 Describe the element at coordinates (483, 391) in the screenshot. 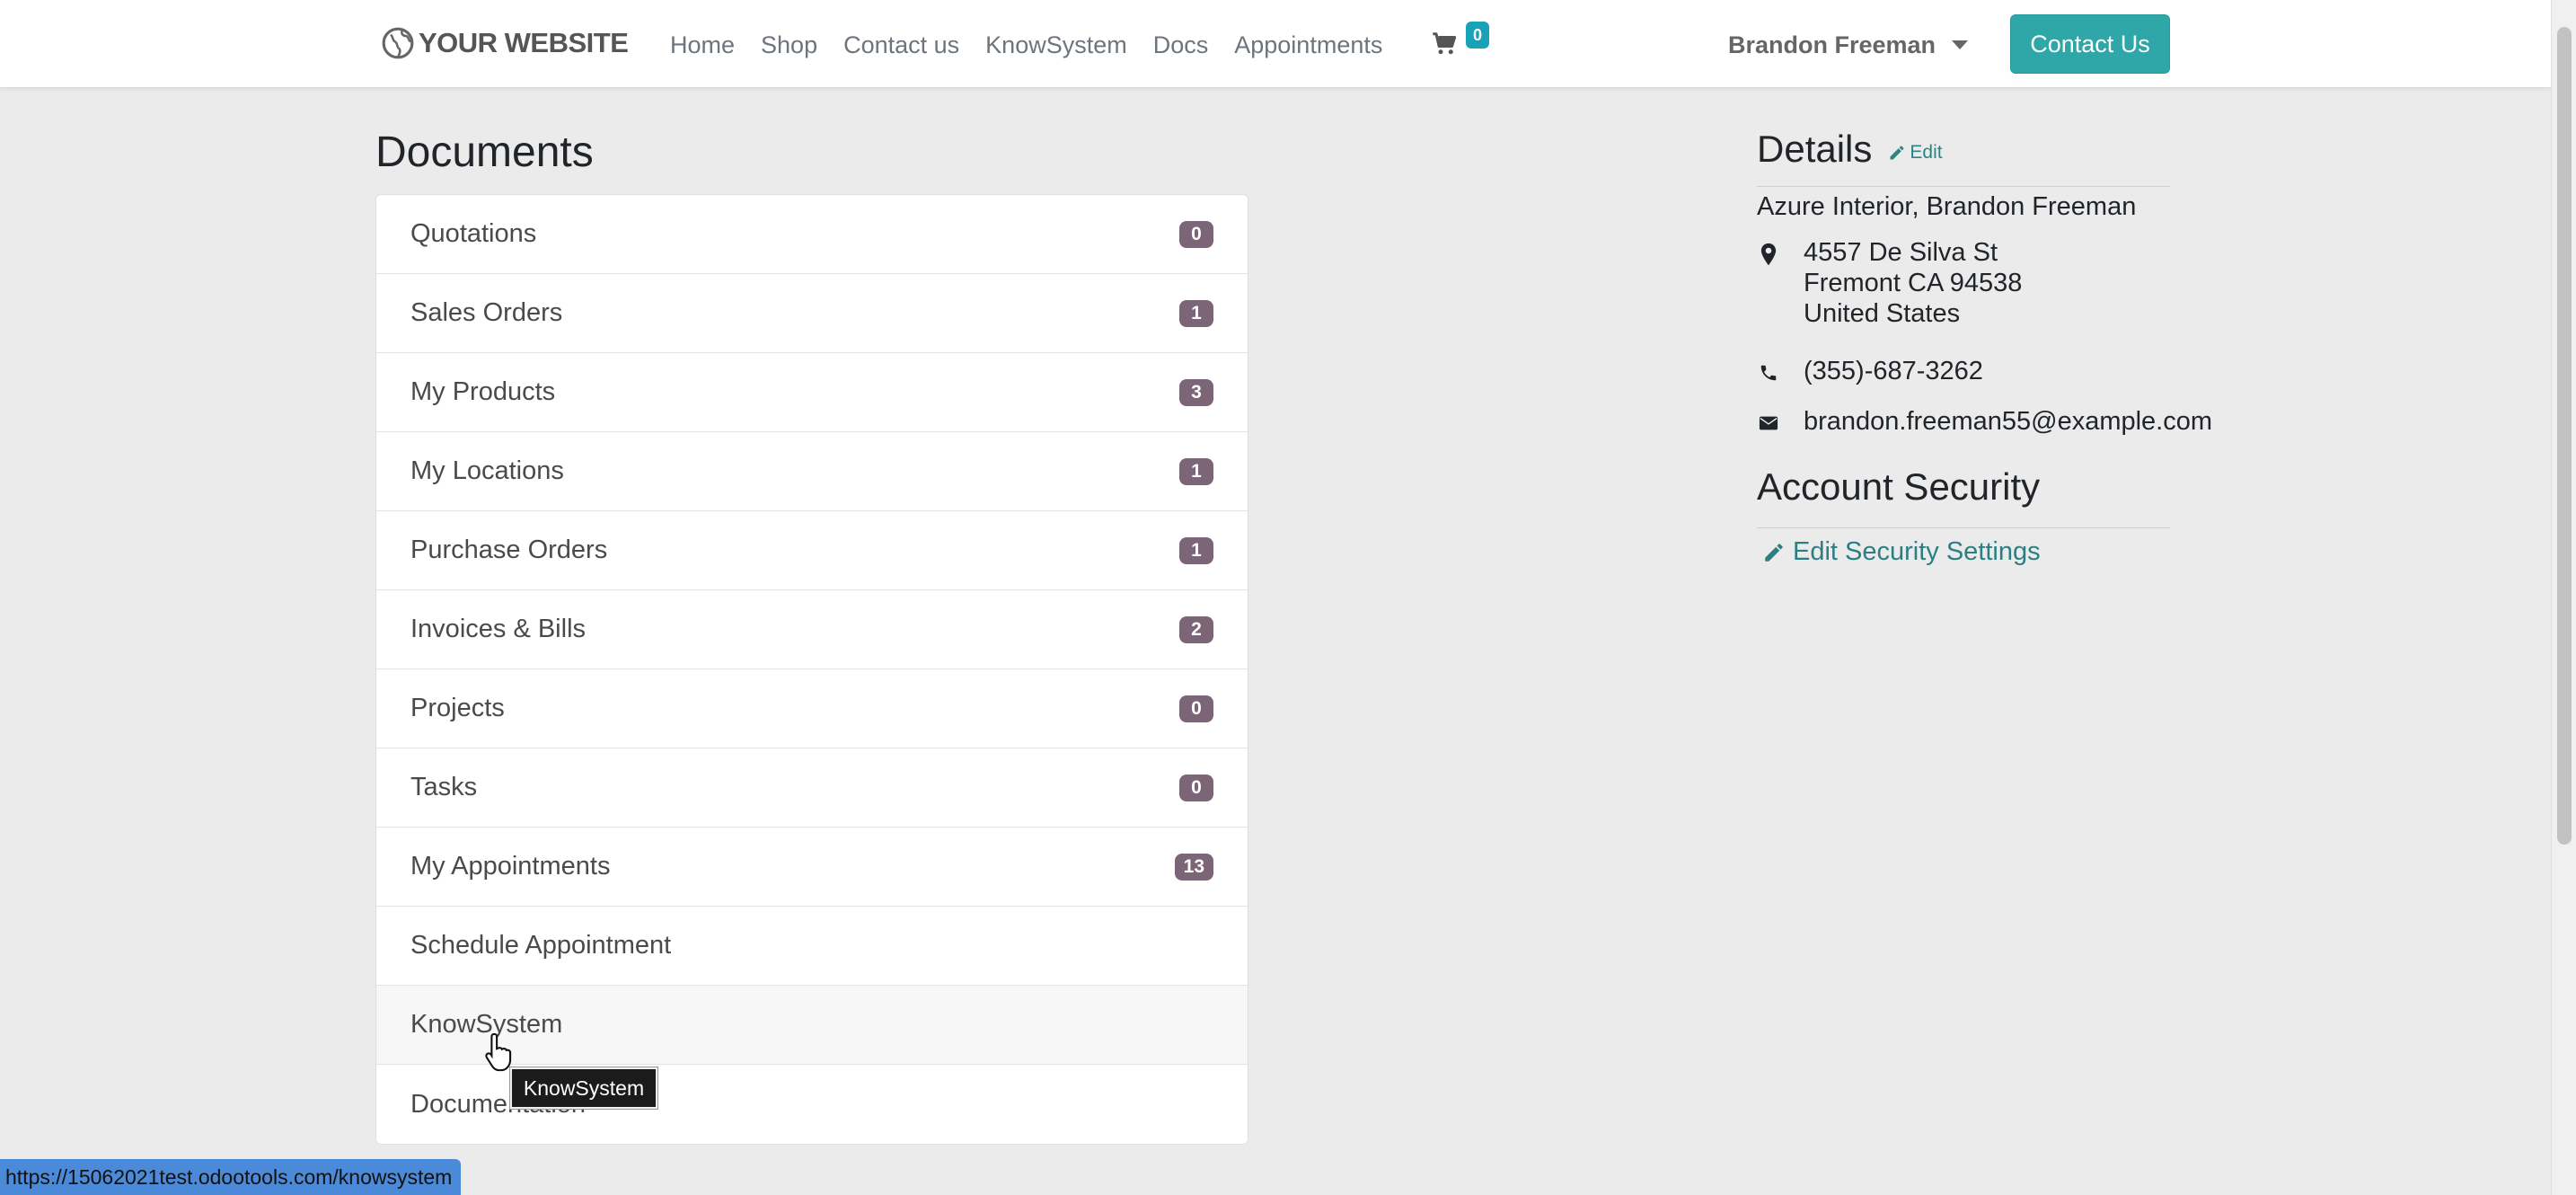

I see `doc-item-label: My Products` at that location.